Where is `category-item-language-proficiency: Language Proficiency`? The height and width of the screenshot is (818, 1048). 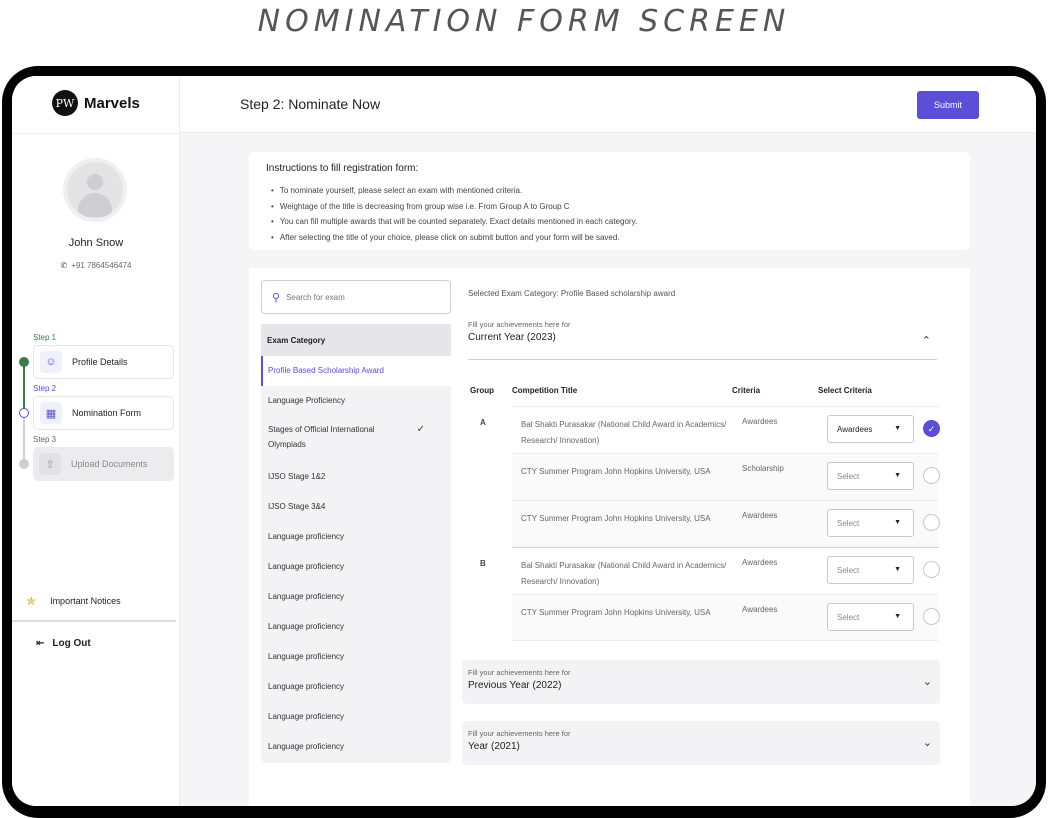 category-item-language-proficiency: Language Proficiency is located at coordinates (356, 401).